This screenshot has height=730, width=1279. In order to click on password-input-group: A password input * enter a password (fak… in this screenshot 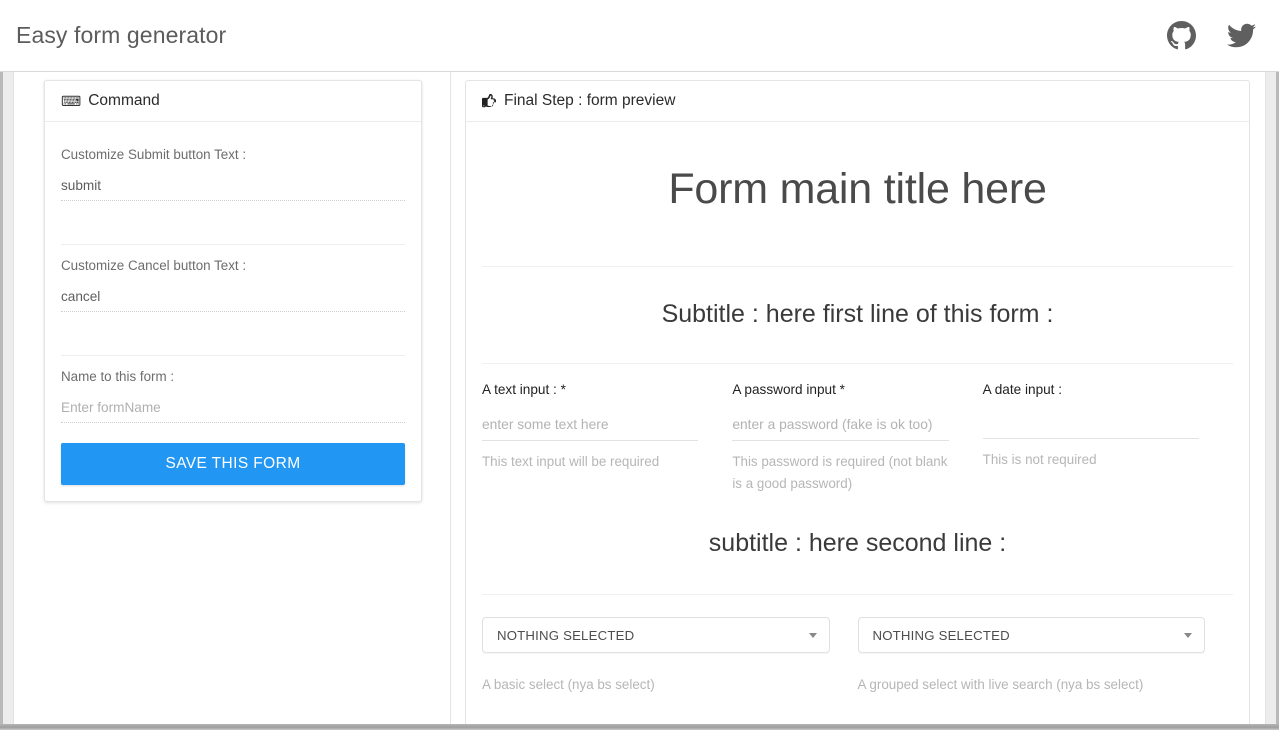, I will do `click(857, 438)`.